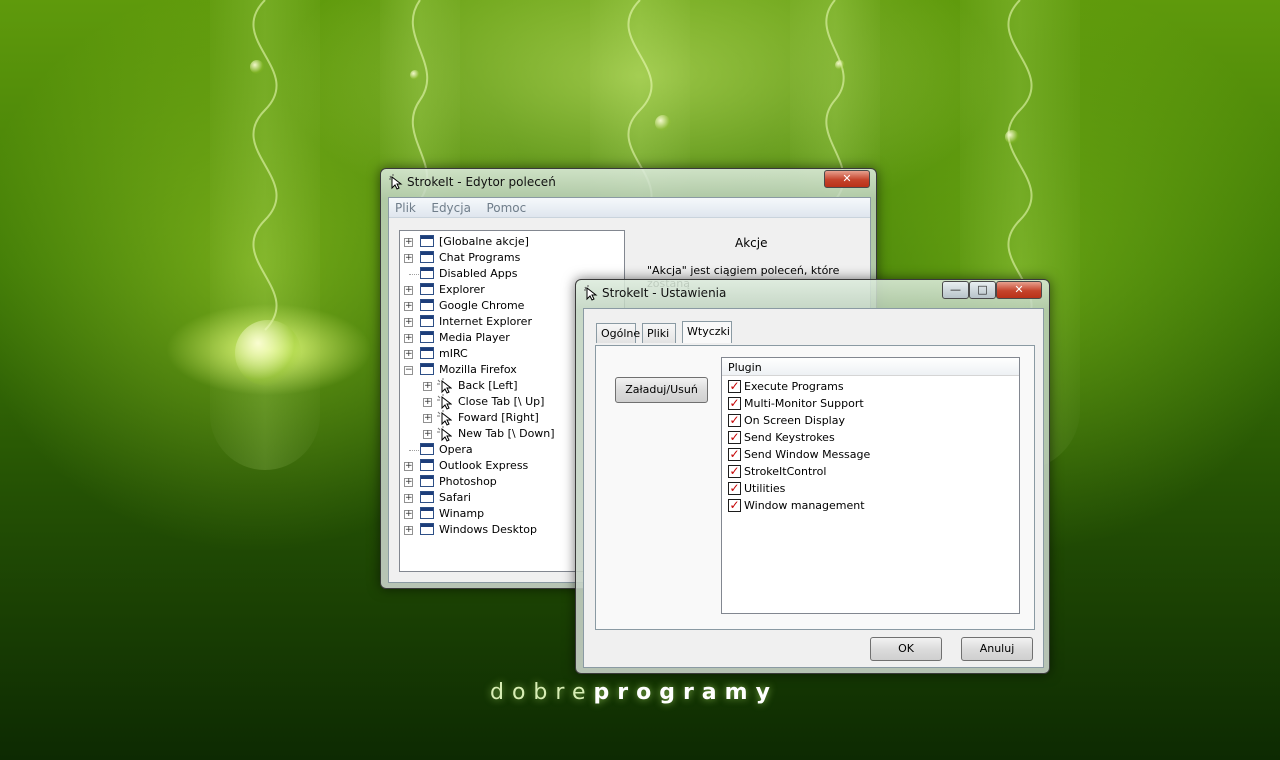  I want to click on minimize-icon: —, so click(955, 289).